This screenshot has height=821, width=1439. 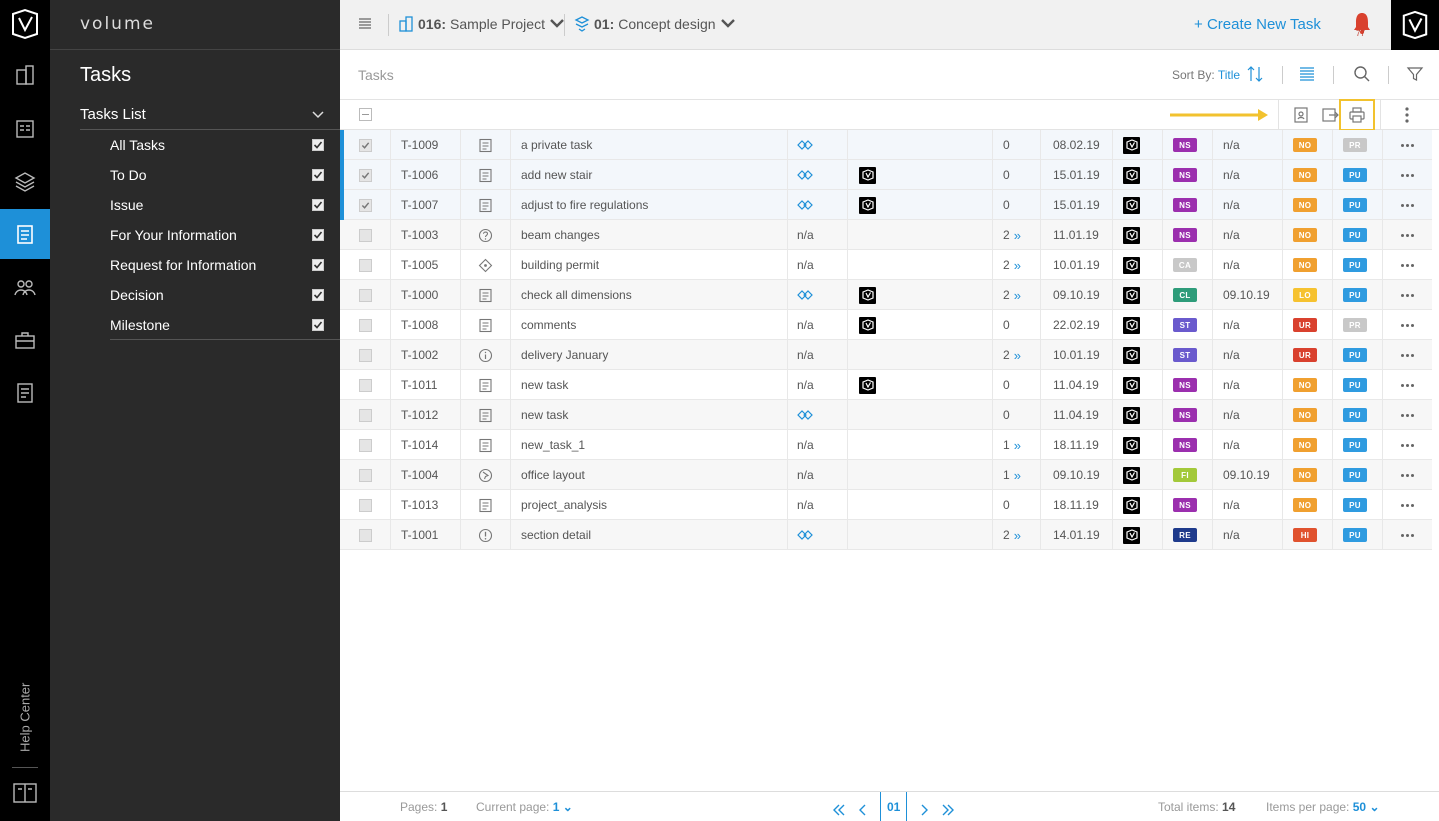 I want to click on nav-buildings-icon, so click(x=25, y=75).